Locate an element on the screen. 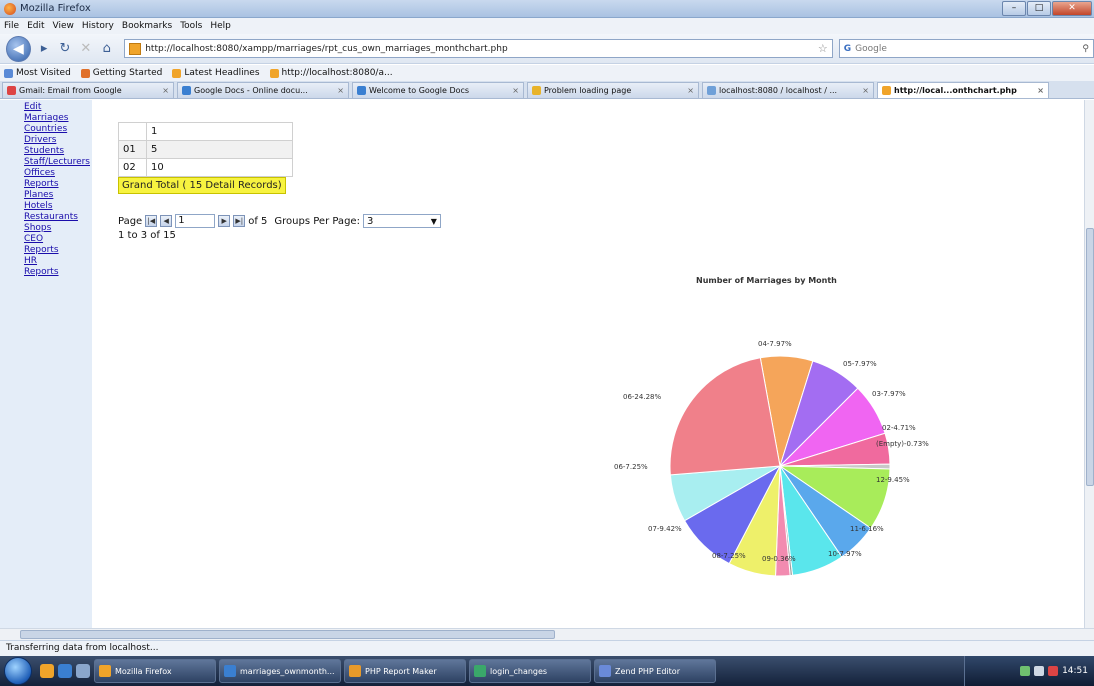  tab-monthchart: http://local...onthchart.php × is located at coordinates (963, 90).